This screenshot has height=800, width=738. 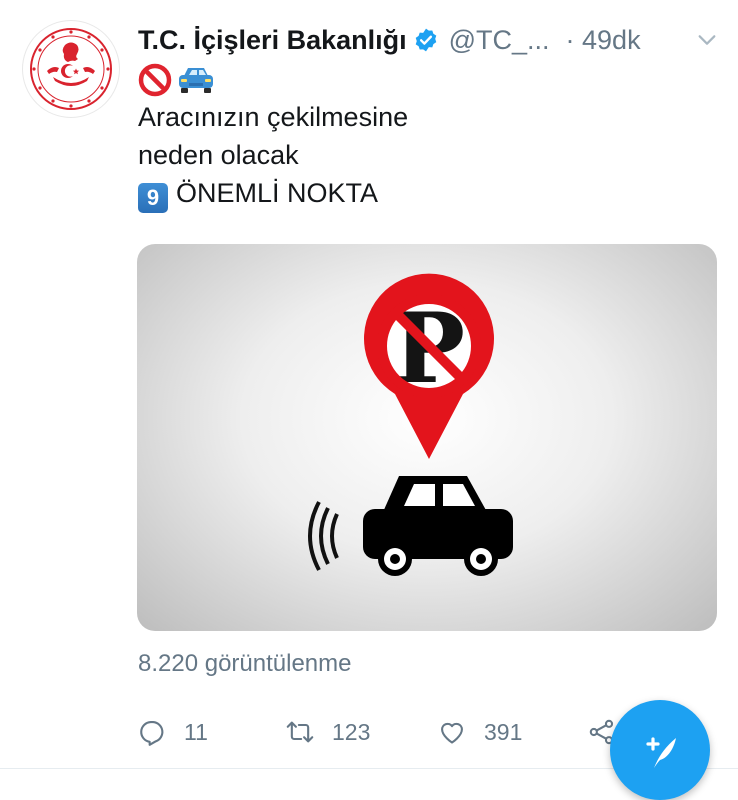 I want to click on heart-icon, so click(x=452, y=733).